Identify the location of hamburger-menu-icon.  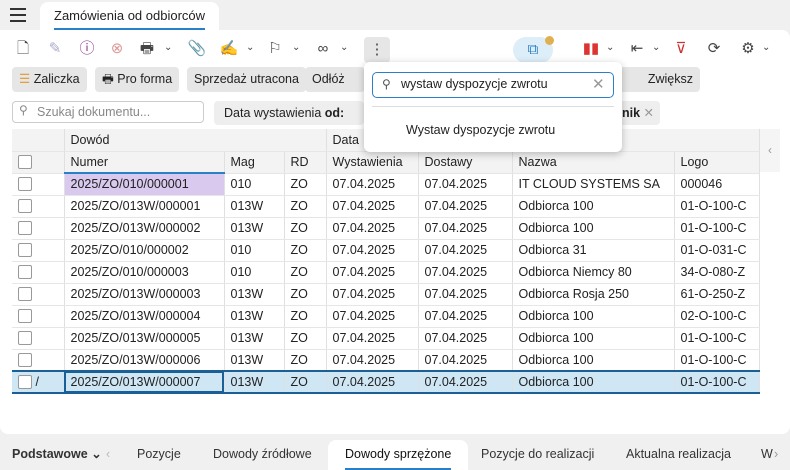
(18, 15).